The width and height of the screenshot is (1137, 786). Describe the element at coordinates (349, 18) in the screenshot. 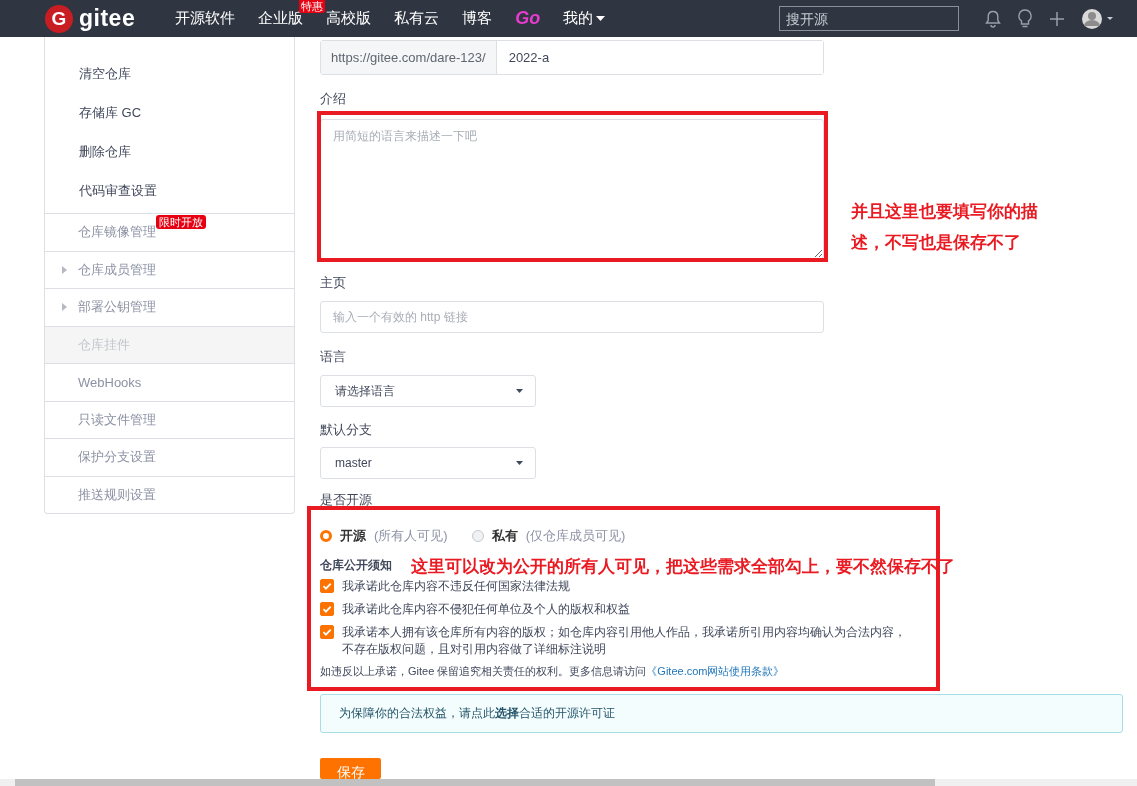

I see `nav-link: 高校版` at that location.